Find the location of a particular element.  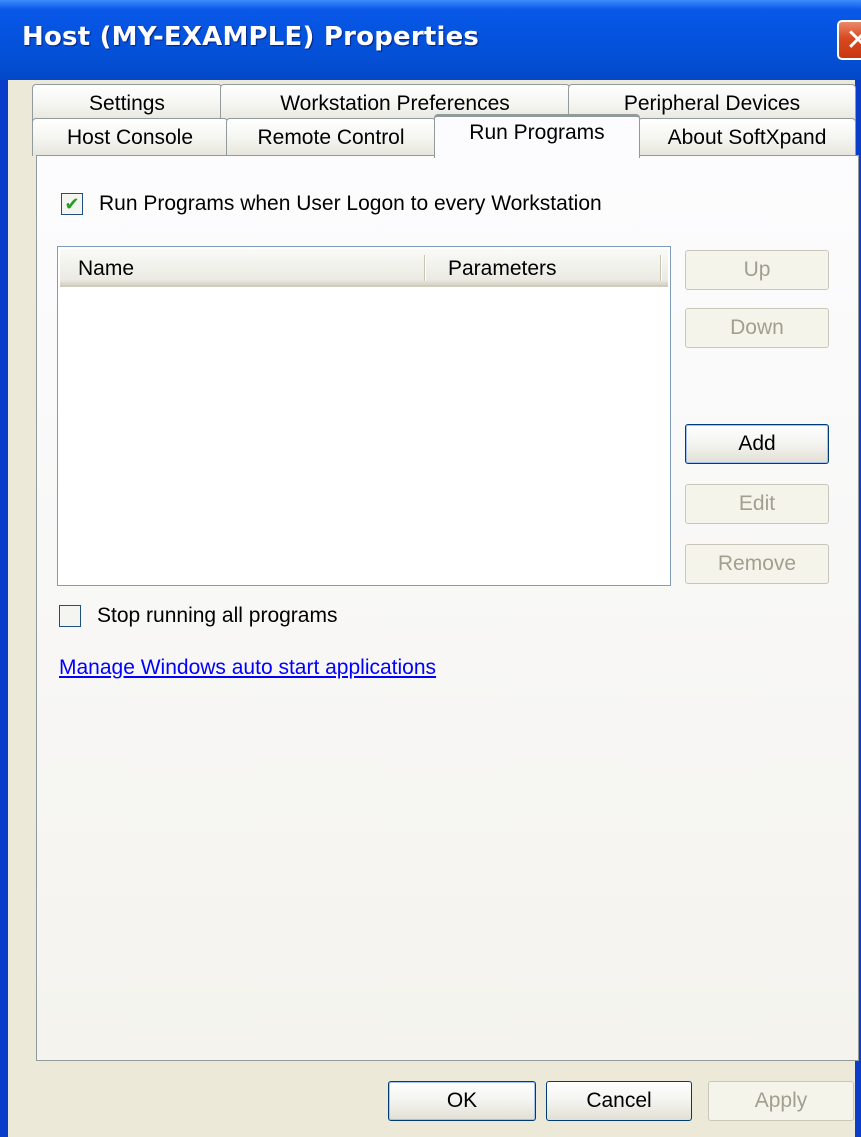

column-header-parameters: Parameters is located at coordinates (502, 269).